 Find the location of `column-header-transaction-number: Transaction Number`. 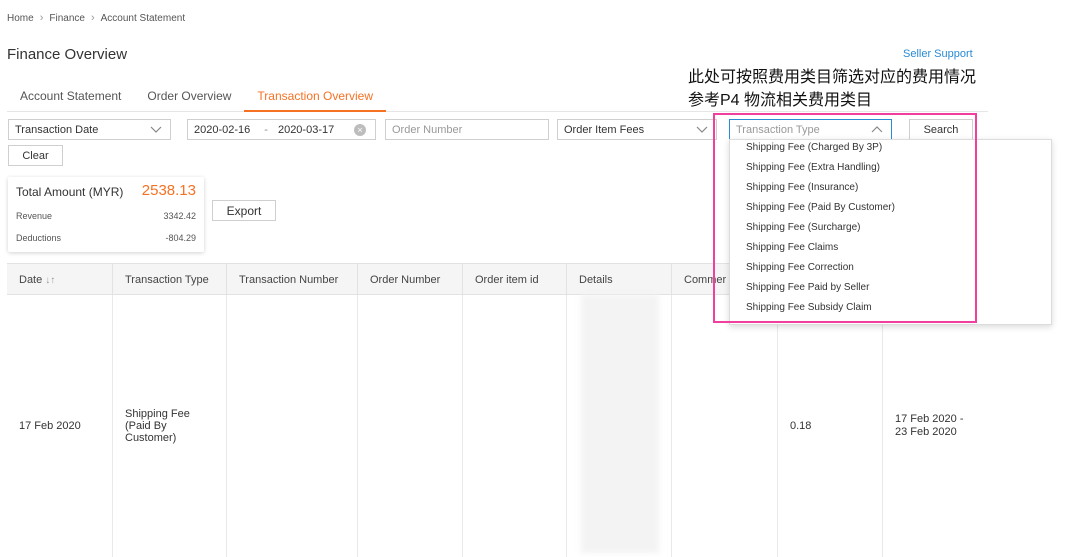

column-header-transaction-number: Transaction Number is located at coordinates (292, 280).